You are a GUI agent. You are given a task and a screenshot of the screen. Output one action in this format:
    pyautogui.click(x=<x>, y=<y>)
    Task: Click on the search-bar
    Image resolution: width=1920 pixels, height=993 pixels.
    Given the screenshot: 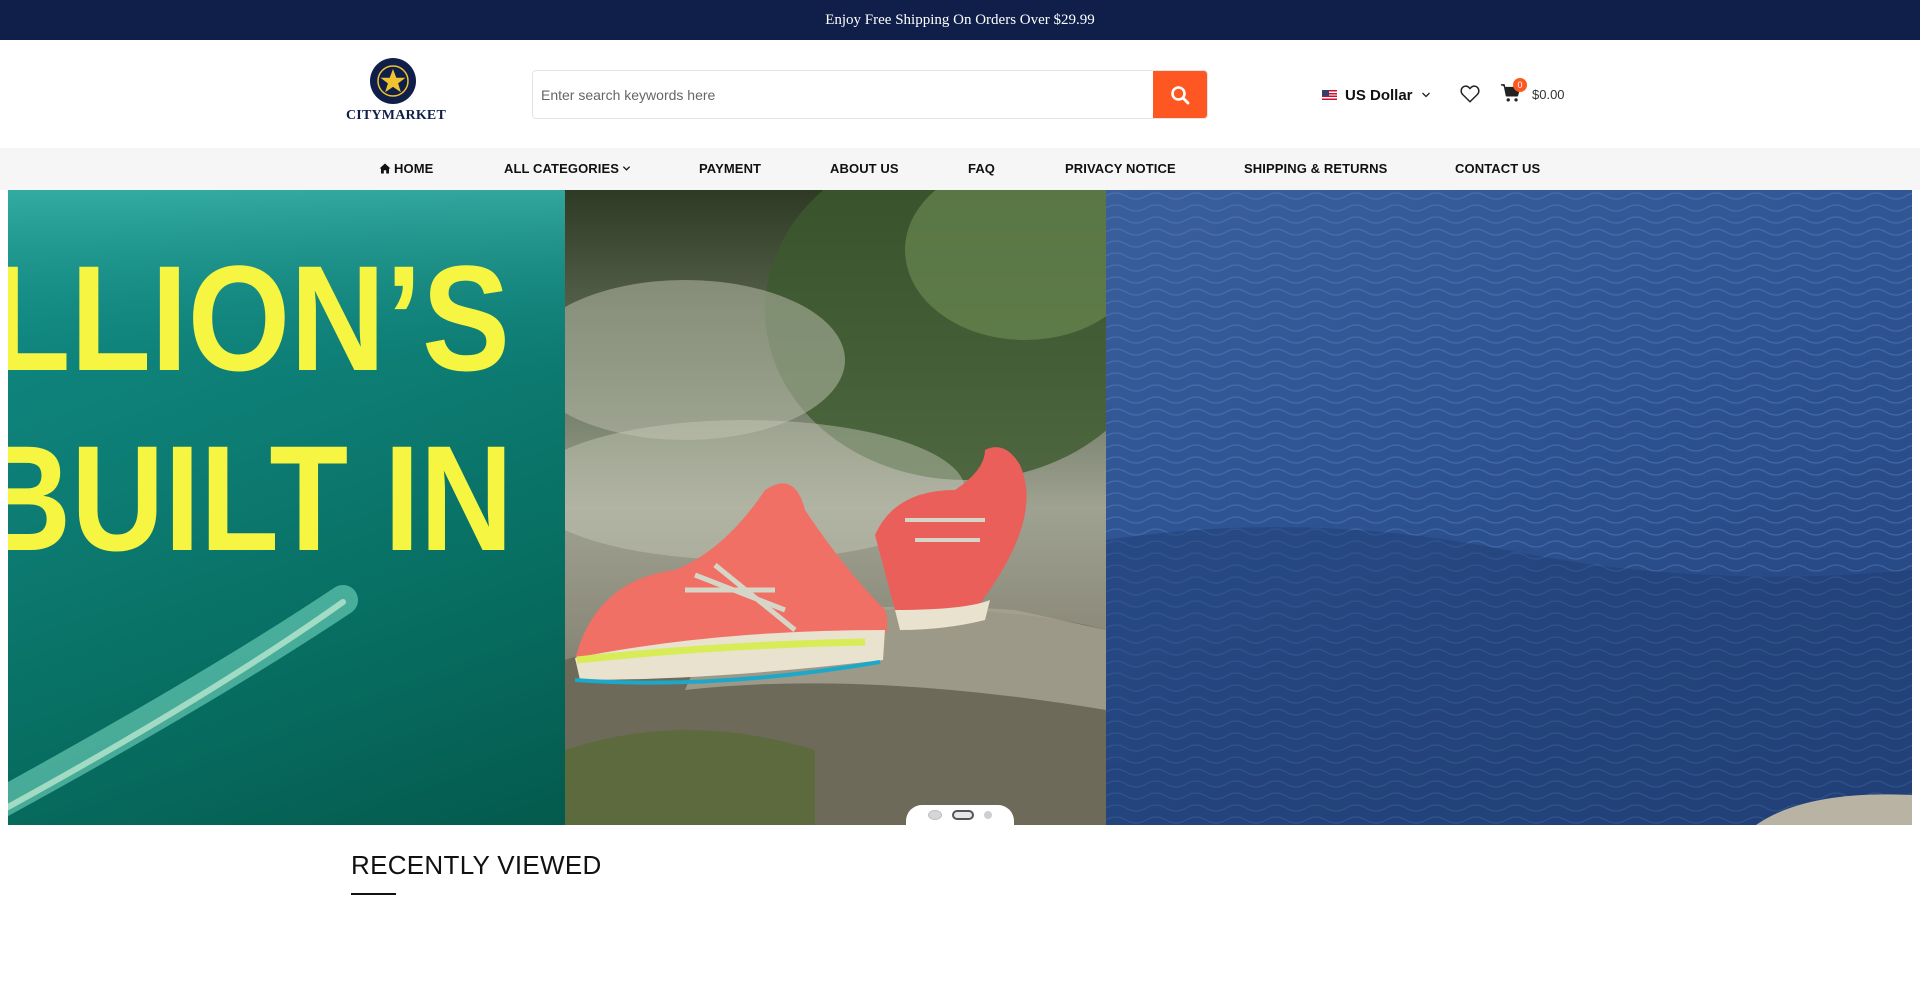 What is the action you would take?
    pyautogui.click(x=870, y=94)
    